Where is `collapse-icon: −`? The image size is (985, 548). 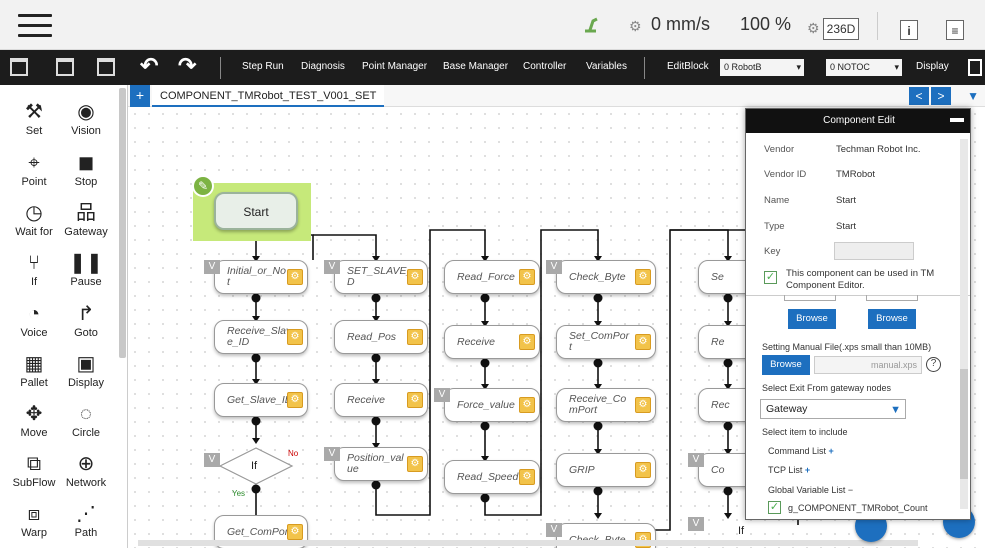 collapse-icon: − is located at coordinates (850, 490).